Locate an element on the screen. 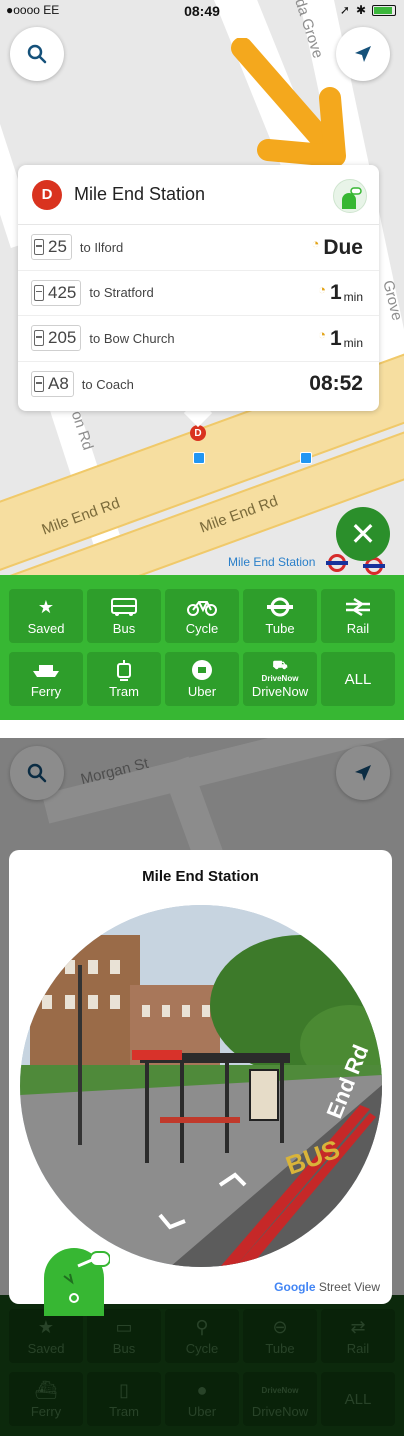 Image resolution: width=404 pixels, height=1436 pixels. search-button is located at coordinates (37, 54).